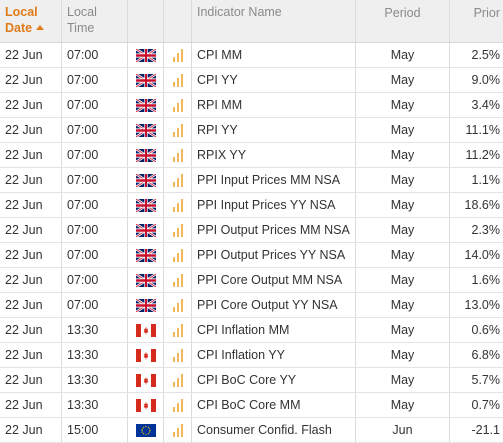 The height and width of the screenshot is (443, 503). Describe the element at coordinates (146, 21) in the screenshot. I see `column-header-country` at that location.